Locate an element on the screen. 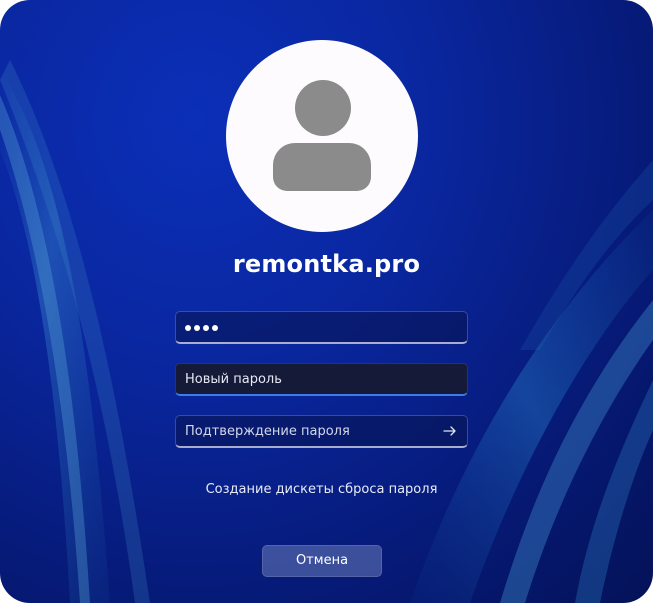 This screenshot has width=653, height=603. current-password-field is located at coordinates (321, 327).